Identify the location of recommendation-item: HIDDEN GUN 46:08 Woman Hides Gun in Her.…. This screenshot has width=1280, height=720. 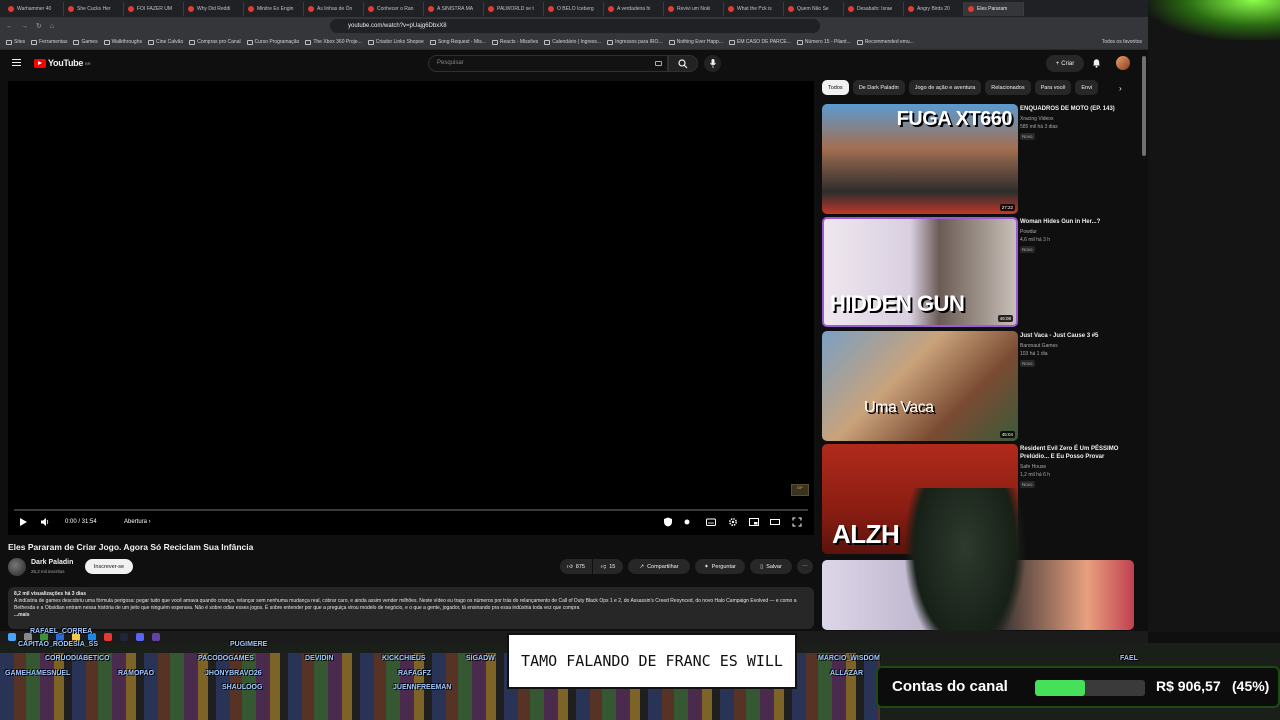
(982, 273).